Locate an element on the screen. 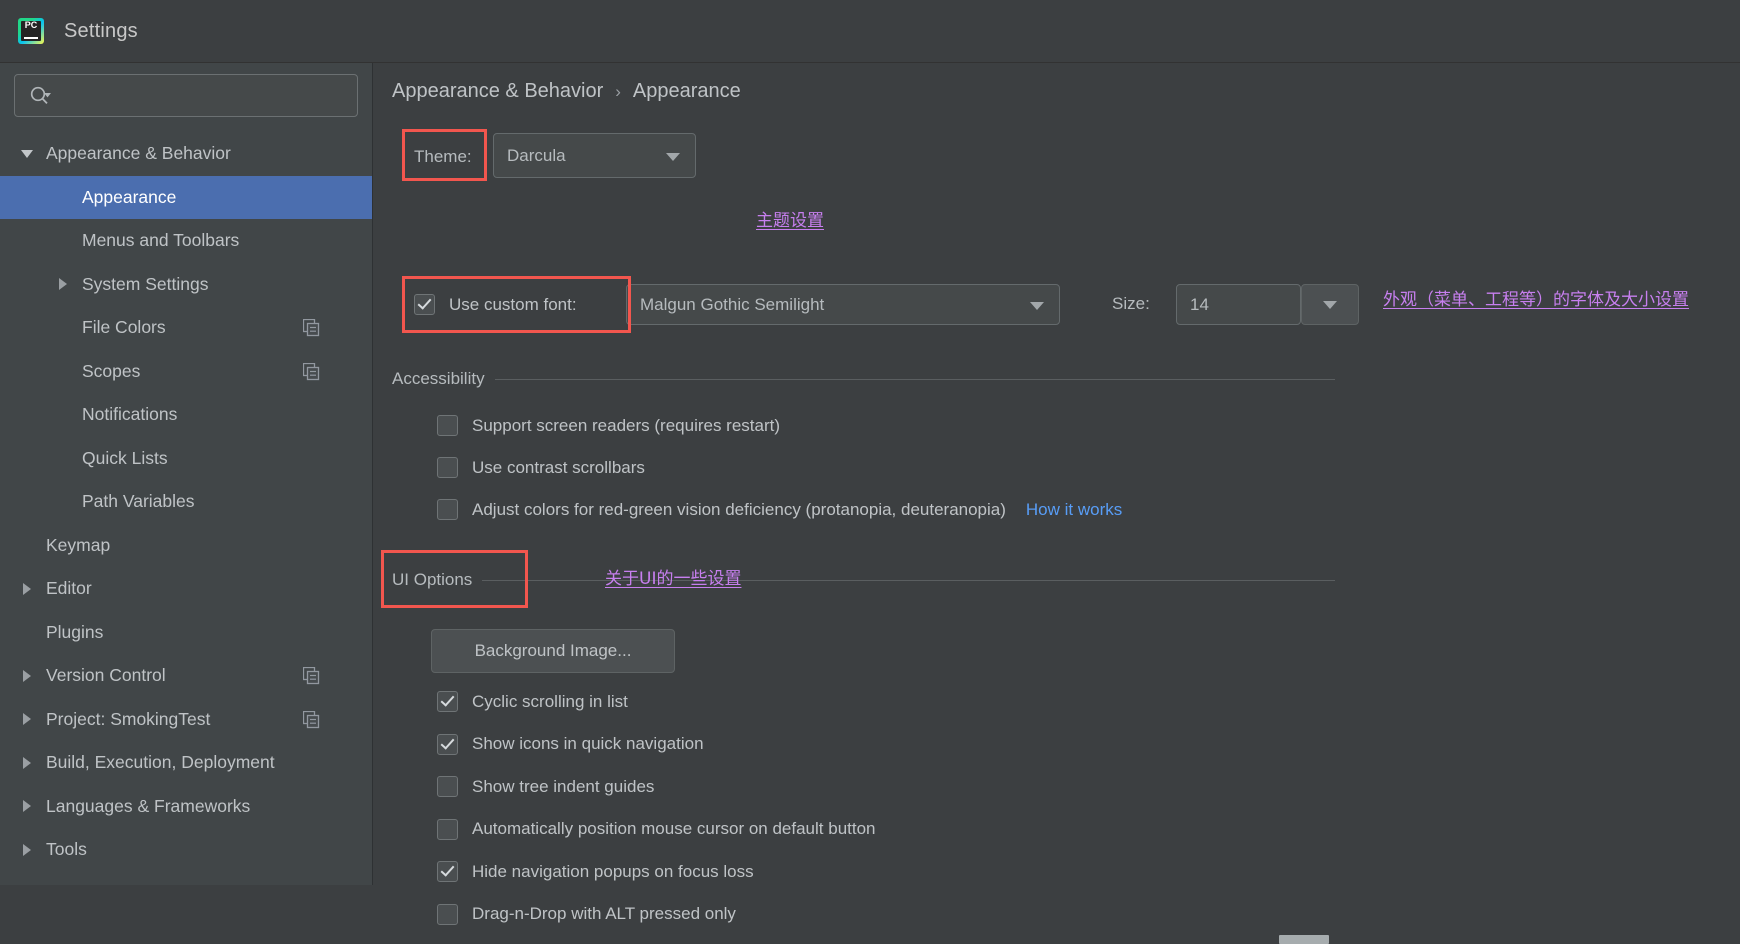 The width and height of the screenshot is (1740, 944). ui-option-1: Show icons in quick navigation is located at coordinates (570, 744).